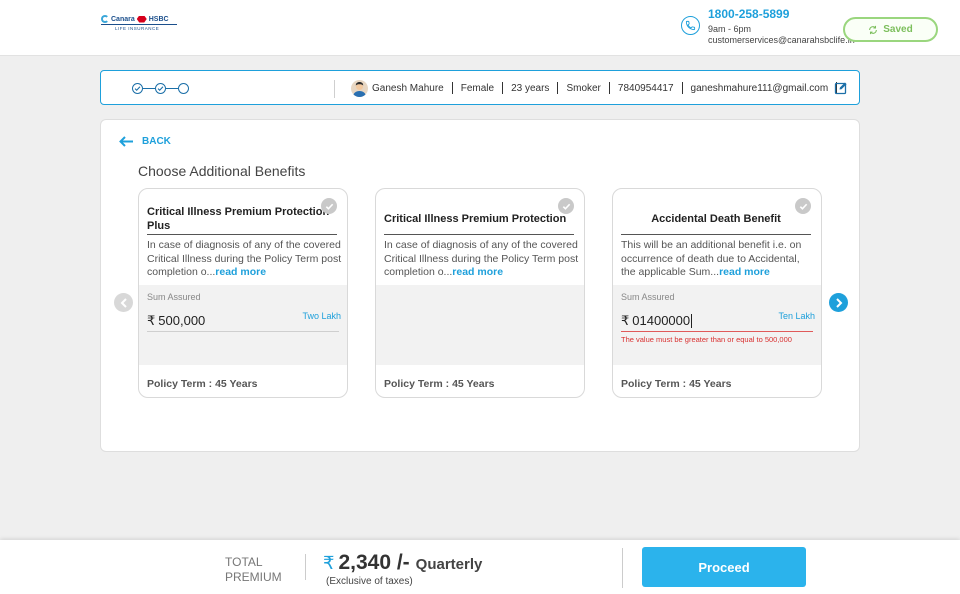  Describe the element at coordinates (123, 19) in the screenshot. I see `logo-brand: Canara` at that location.